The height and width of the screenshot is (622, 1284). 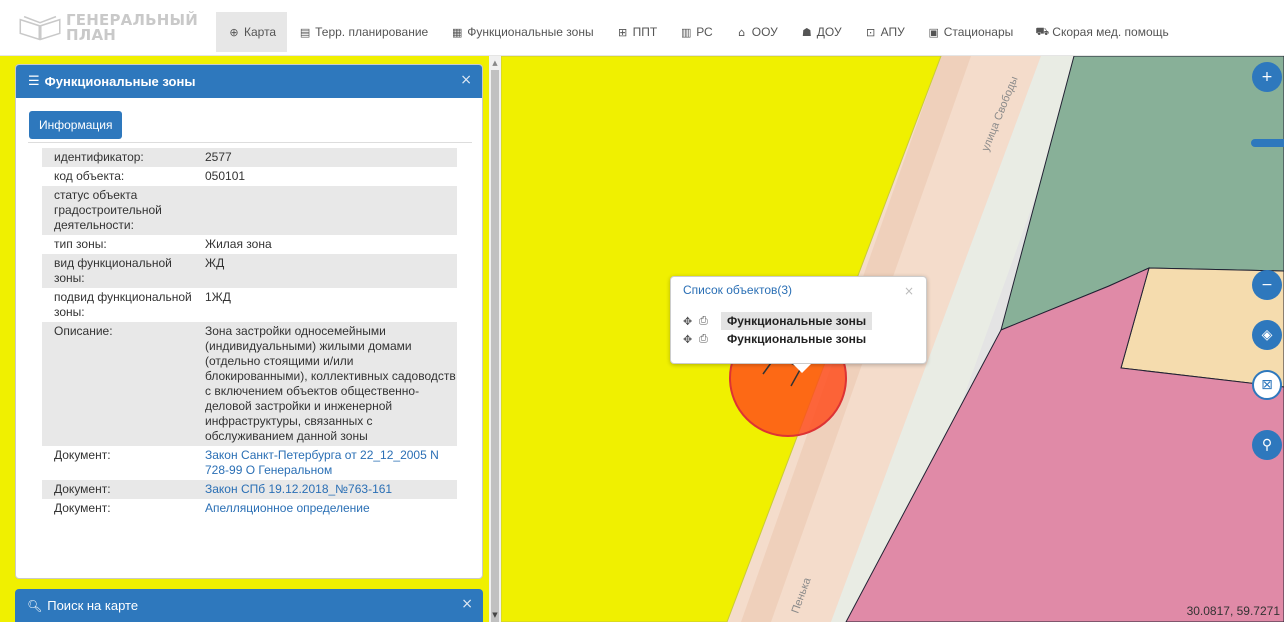 What do you see at coordinates (117, 157) in the screenshot?
I see `attribute-key: идентификатор:` at bounding box center [117, 157].